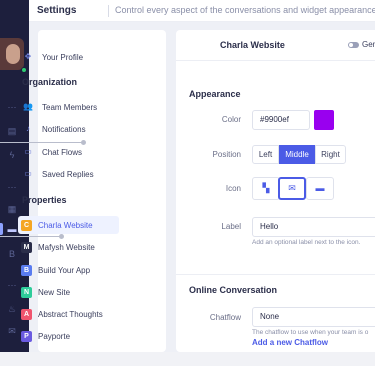 The width and height of the screenshot is (375, 366). I want to click on property-badge: N, so click(26, 292).